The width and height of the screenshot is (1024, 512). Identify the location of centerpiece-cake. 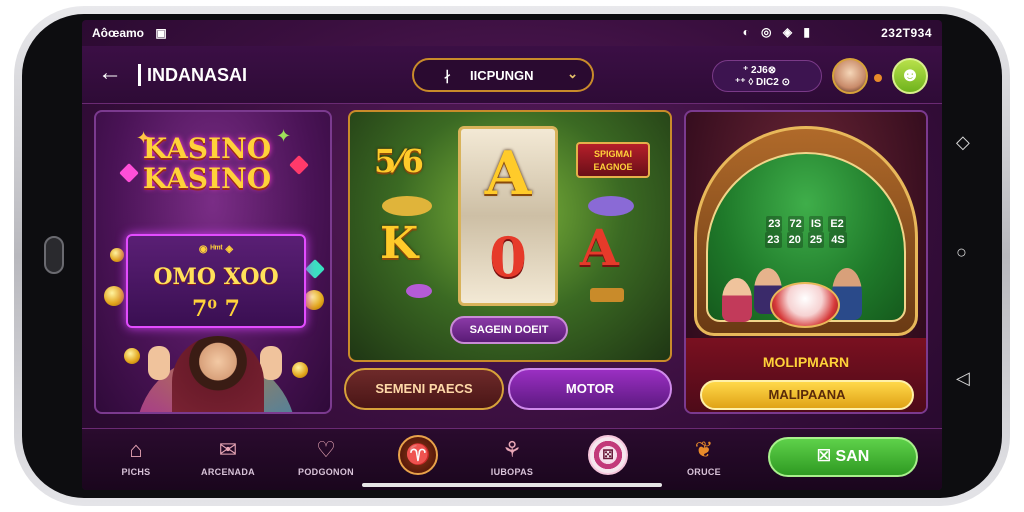
(805, 305).